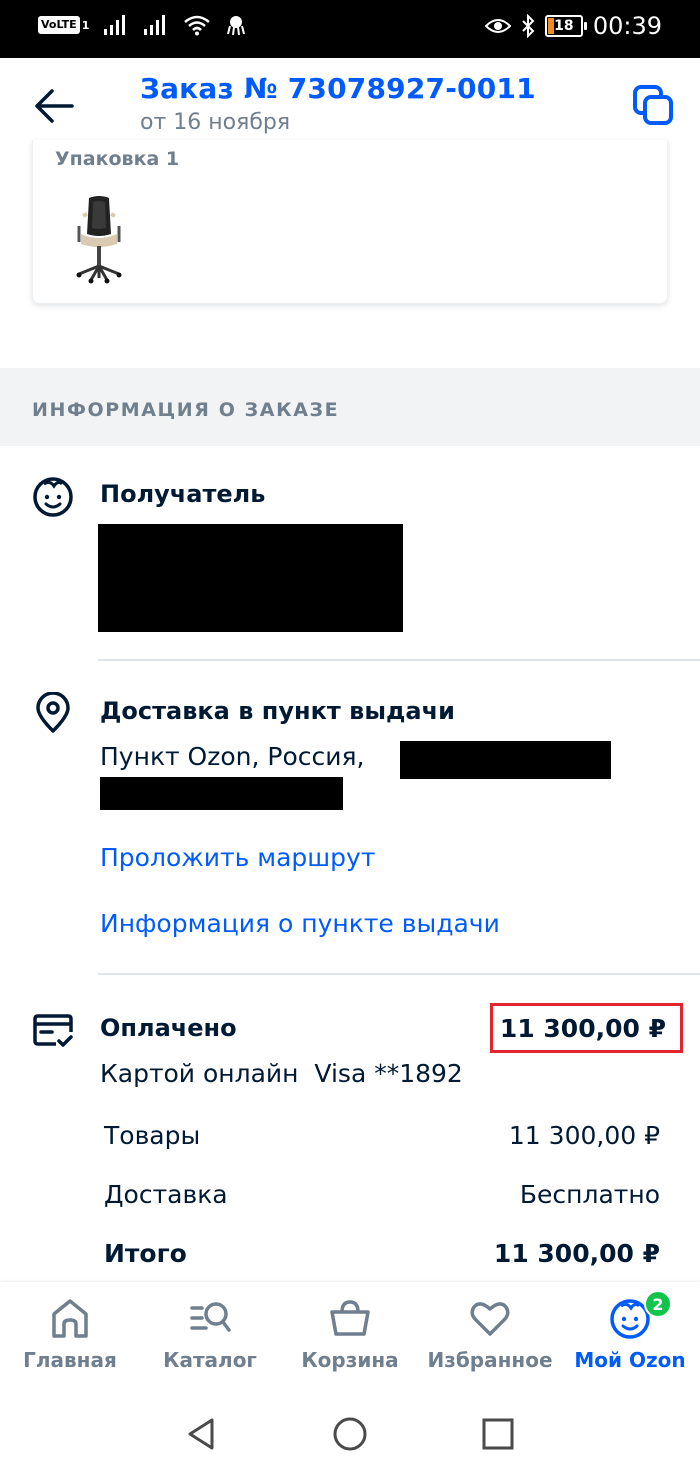  Describe the element at coordinates (53, 497) in the screenshot. I see `user-face-icon` at that location.